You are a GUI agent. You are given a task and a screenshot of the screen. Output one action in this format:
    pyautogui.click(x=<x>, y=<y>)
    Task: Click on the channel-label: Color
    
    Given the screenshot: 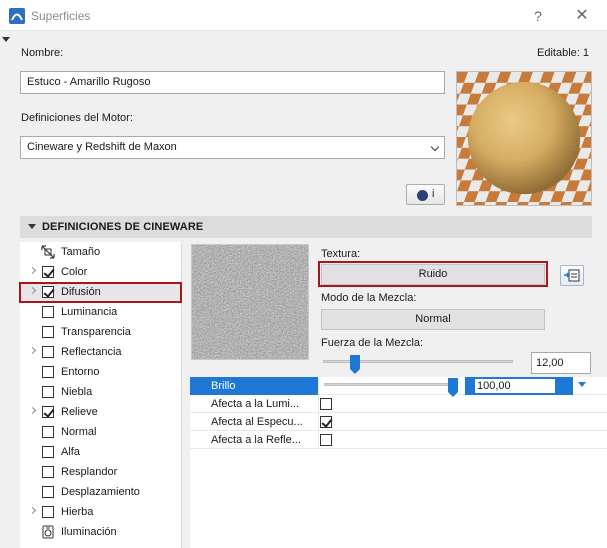 What is the action you would take?
    pyautogui.click(x=74, y=272)
    